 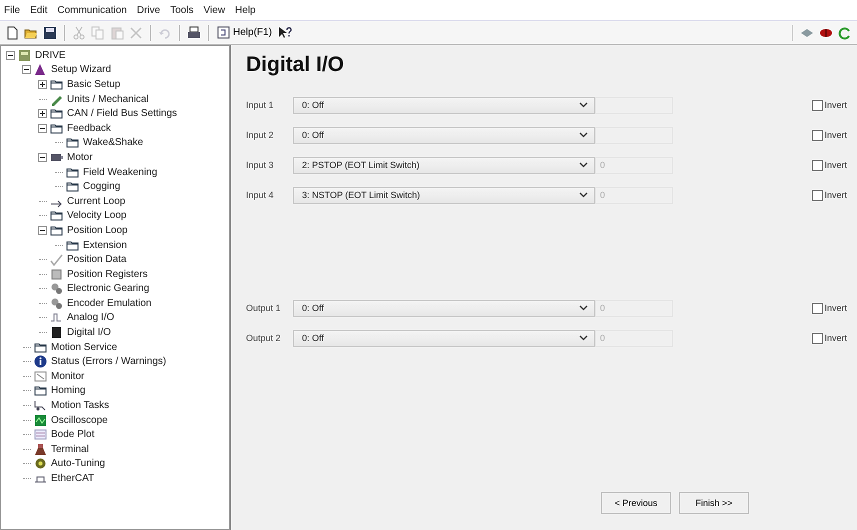 What do you see at coordinates (40, 420) in the screenshot?
I see `scope-icon` at bounding box center [40, 420].